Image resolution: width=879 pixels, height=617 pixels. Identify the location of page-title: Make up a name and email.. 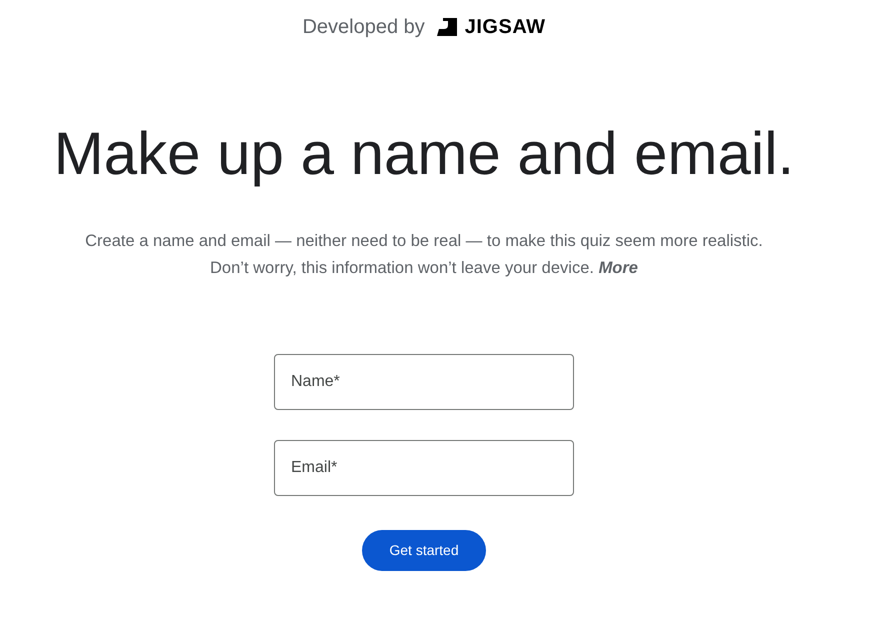
(424, 154).